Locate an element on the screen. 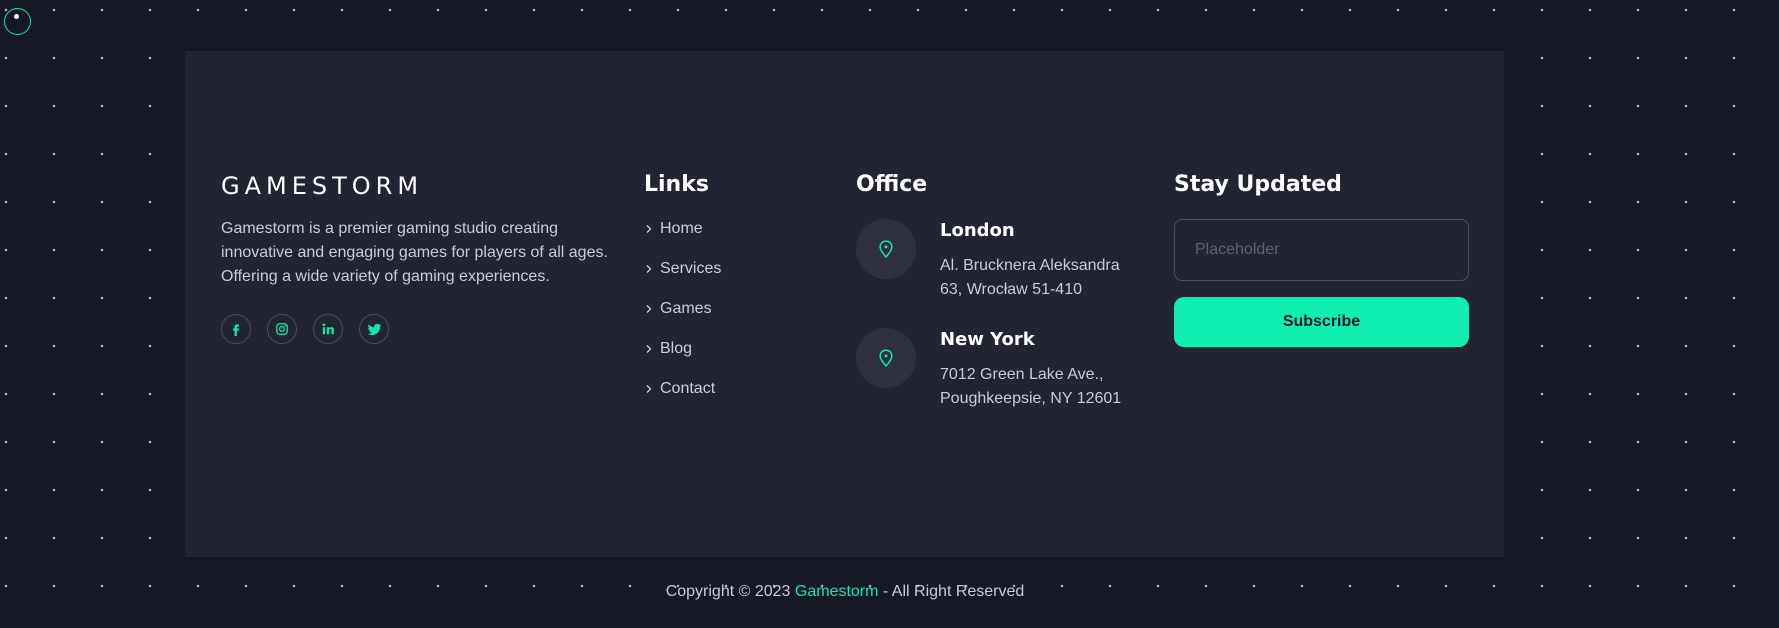 The image size is (1779, 628). link-label: Contact is located at coordinates (688, 388).